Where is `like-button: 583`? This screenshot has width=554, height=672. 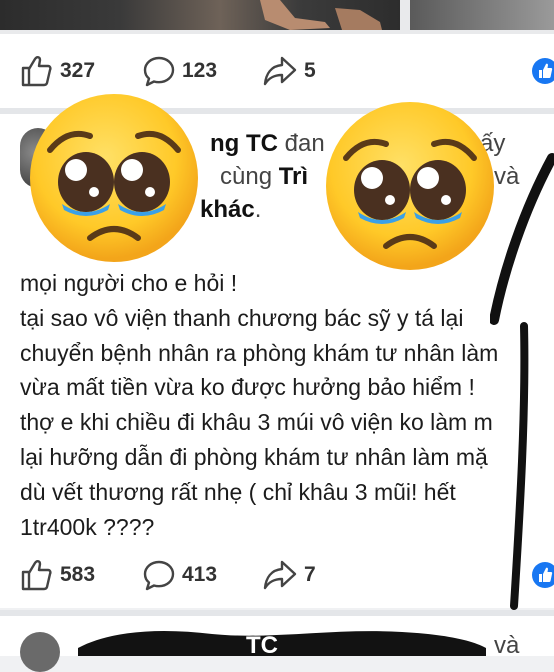
like-button: 583 is located at coordinates (57, 575).